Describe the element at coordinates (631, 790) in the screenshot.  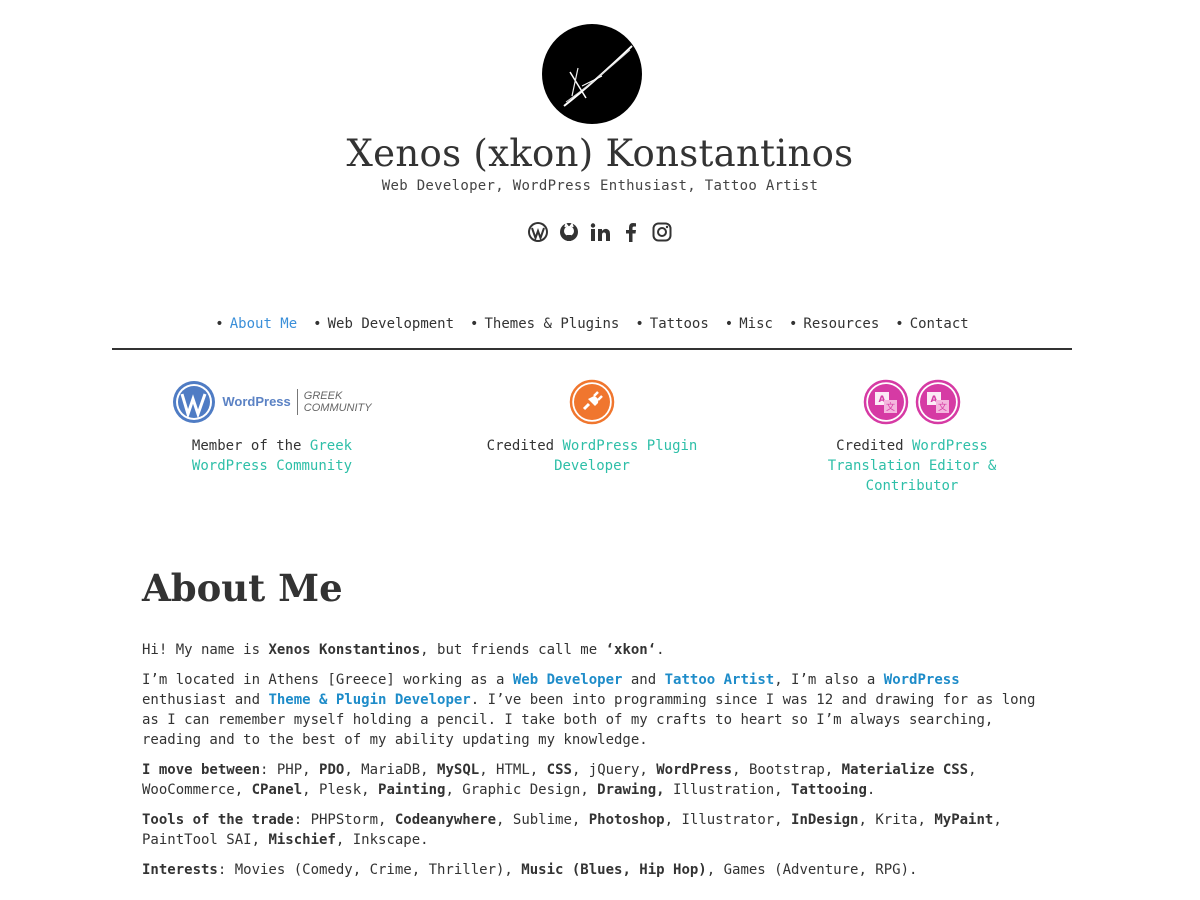
I see `skill: Drawing,` at that location.